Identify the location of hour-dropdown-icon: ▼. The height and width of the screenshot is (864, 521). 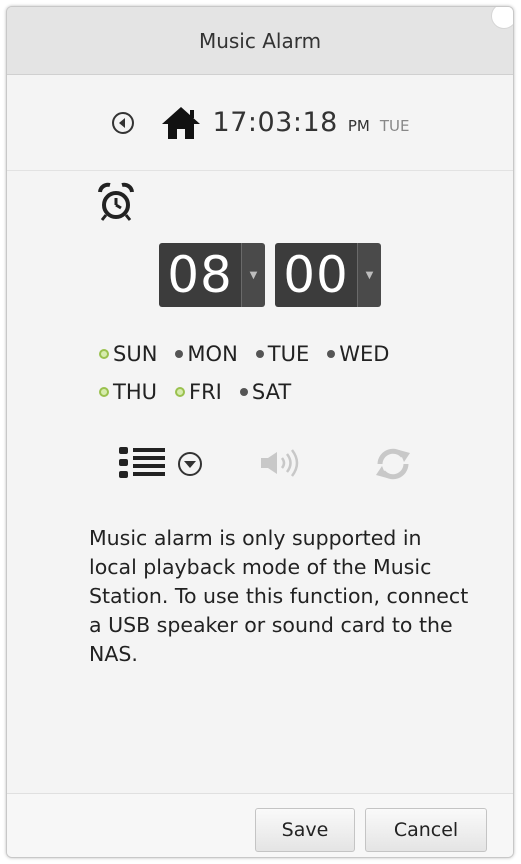
(253, 275).